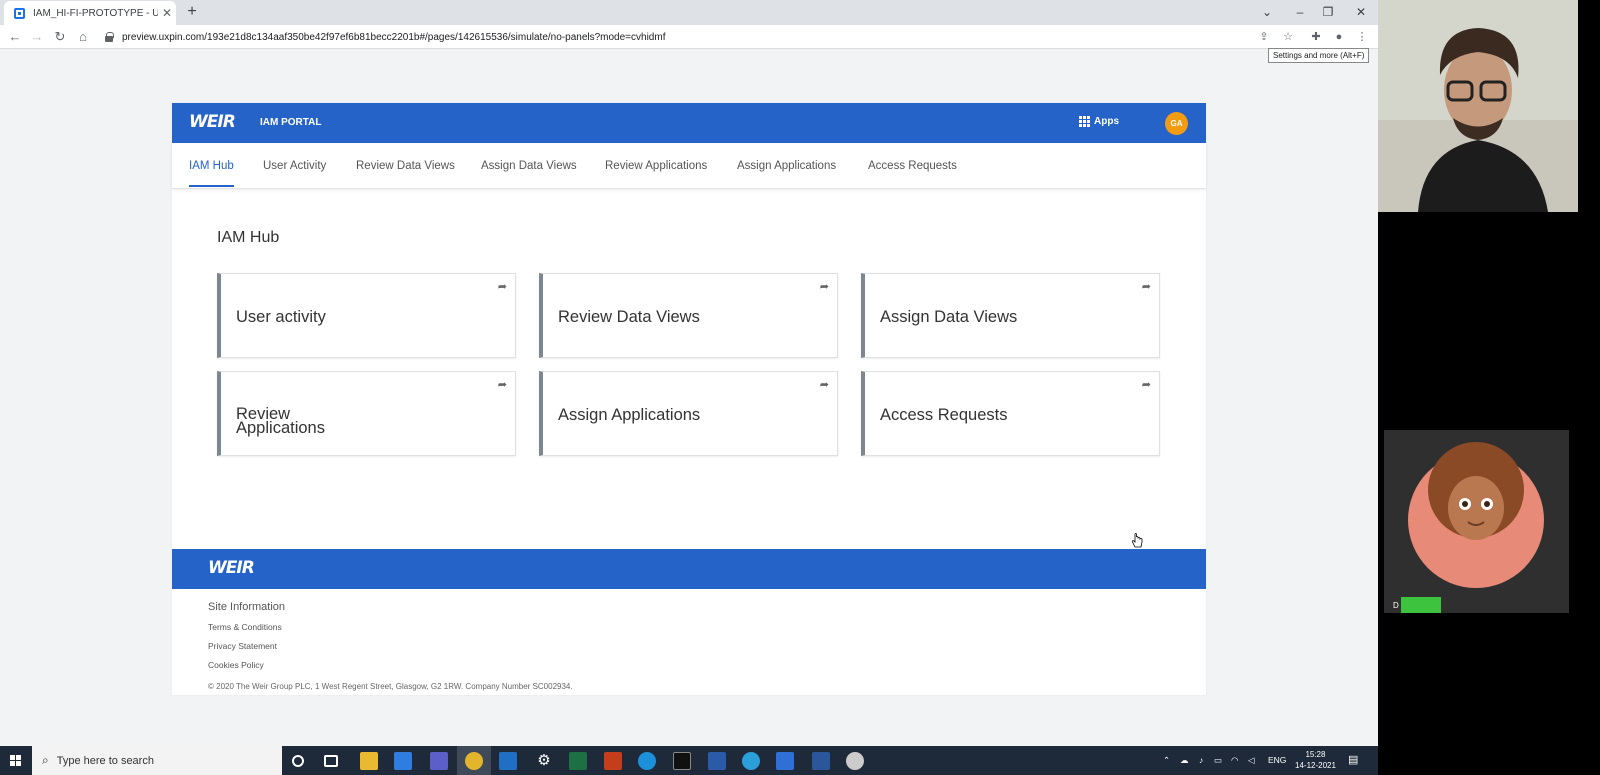 Image resolution: width=1600 pixels, height=775 pixels. I want to click on restore-button: ❐, so click(1328, 12).